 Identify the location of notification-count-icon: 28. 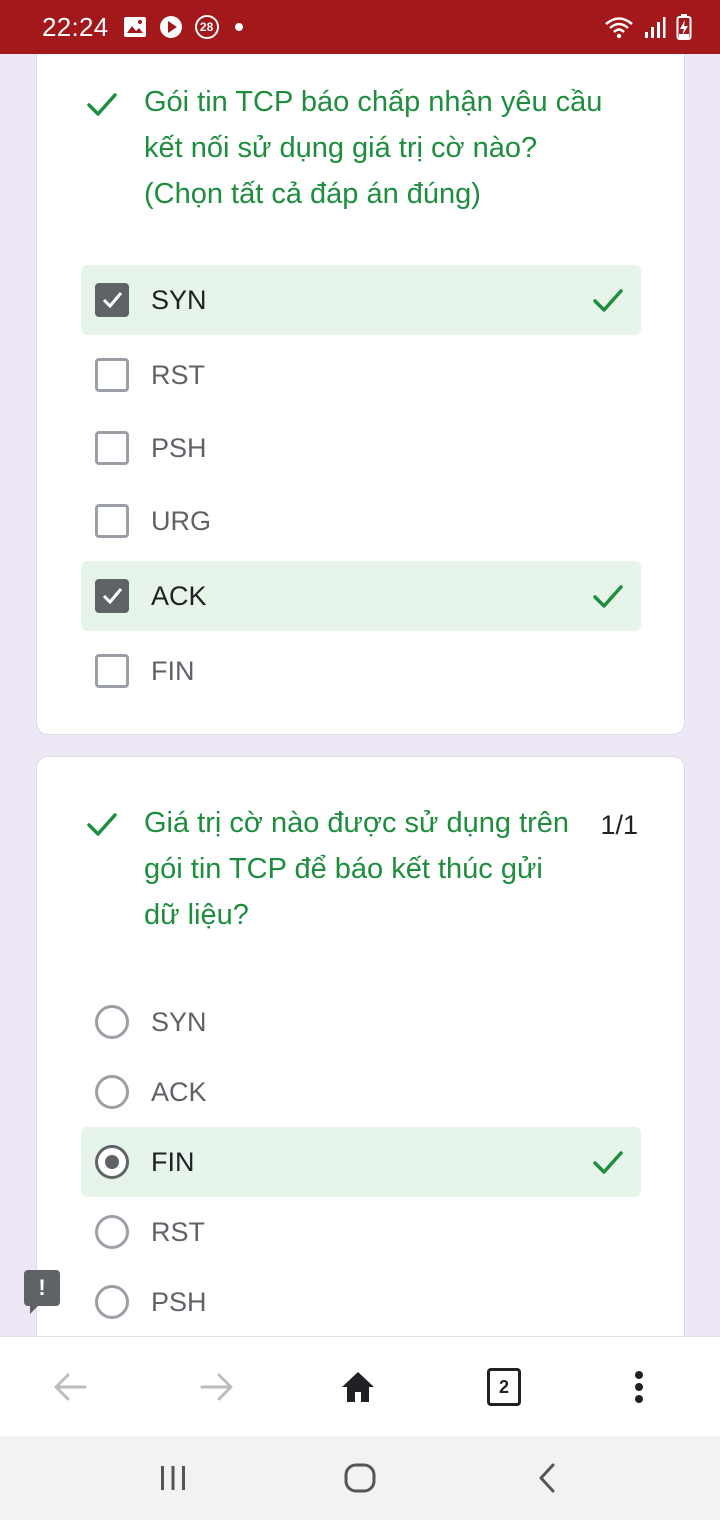
(206, 27).